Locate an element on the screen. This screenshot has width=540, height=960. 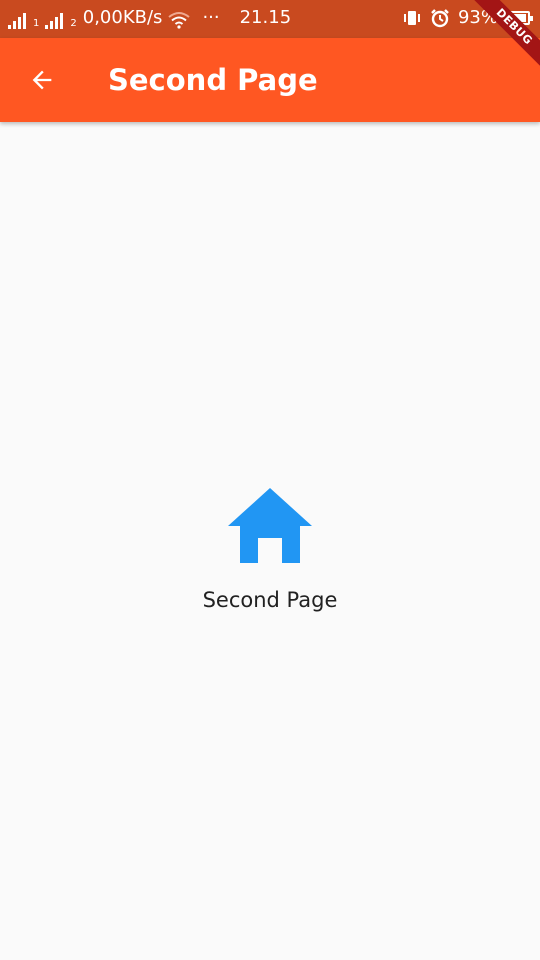
app-bar: Second Page is located at coordinates (270, 80).